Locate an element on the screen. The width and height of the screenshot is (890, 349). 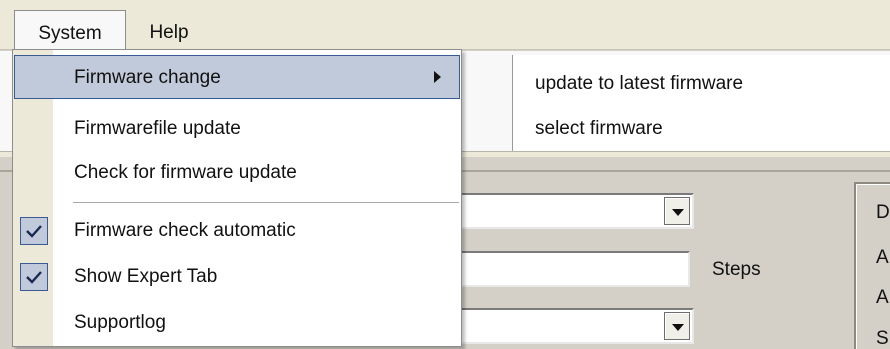
menu-item-label: Show Expert Tab is located at coordinates (146, 276).